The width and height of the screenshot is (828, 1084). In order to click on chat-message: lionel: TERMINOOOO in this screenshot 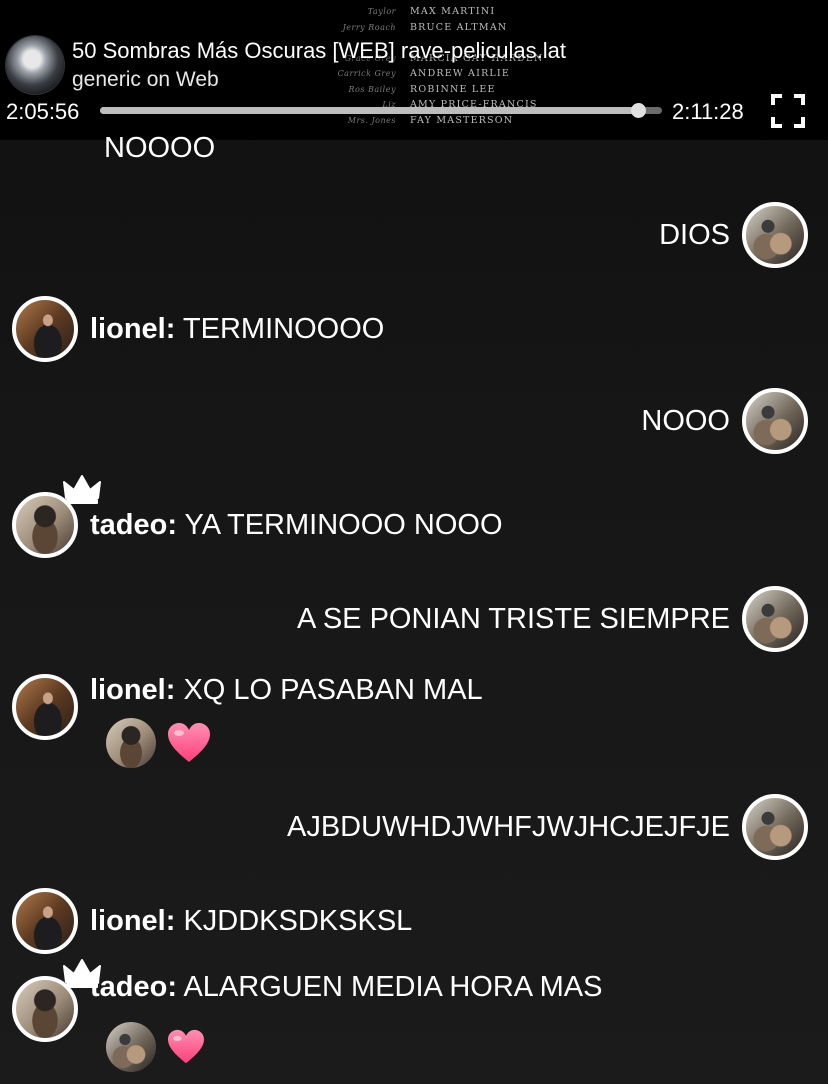, I will do `click(198, 329)`.